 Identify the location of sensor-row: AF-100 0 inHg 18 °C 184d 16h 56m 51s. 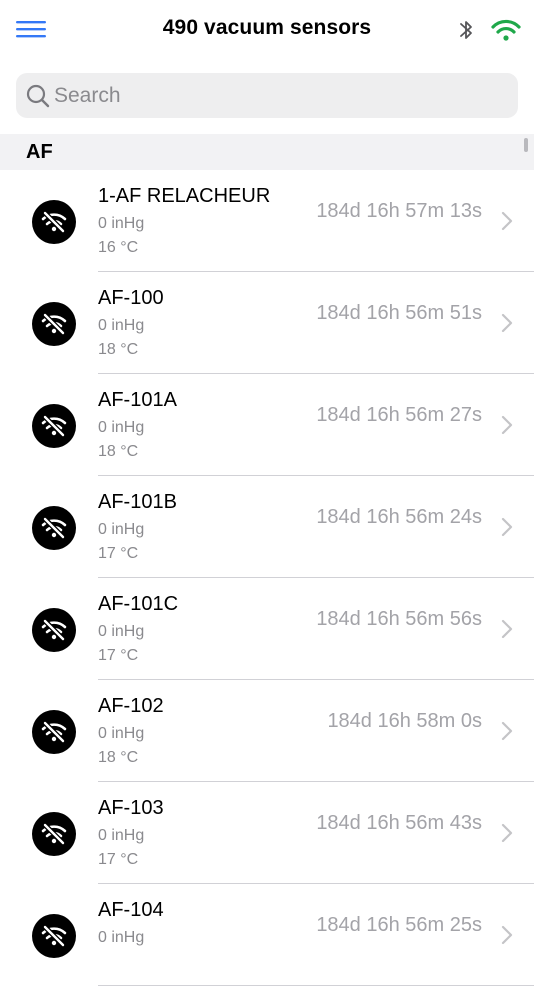
(267, 323).